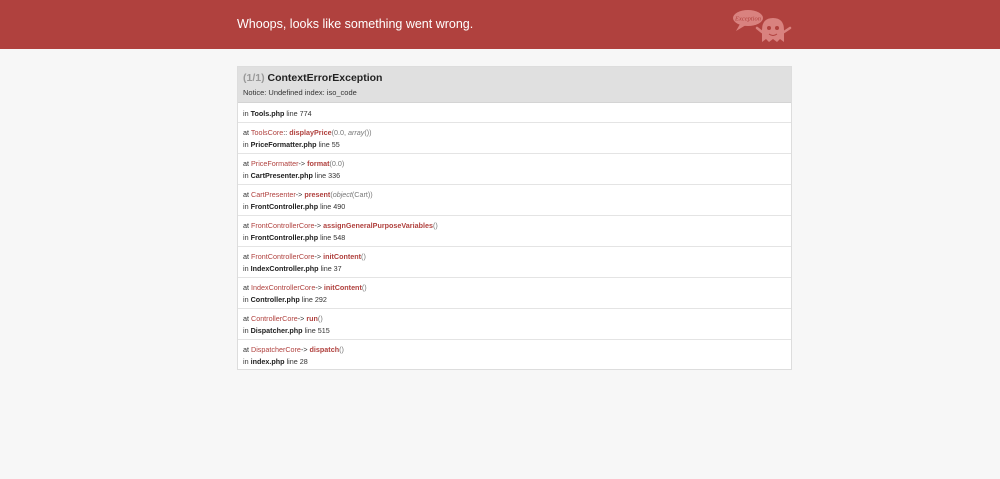  I want to click on trace-file: Controller.php, so click(275, 299).